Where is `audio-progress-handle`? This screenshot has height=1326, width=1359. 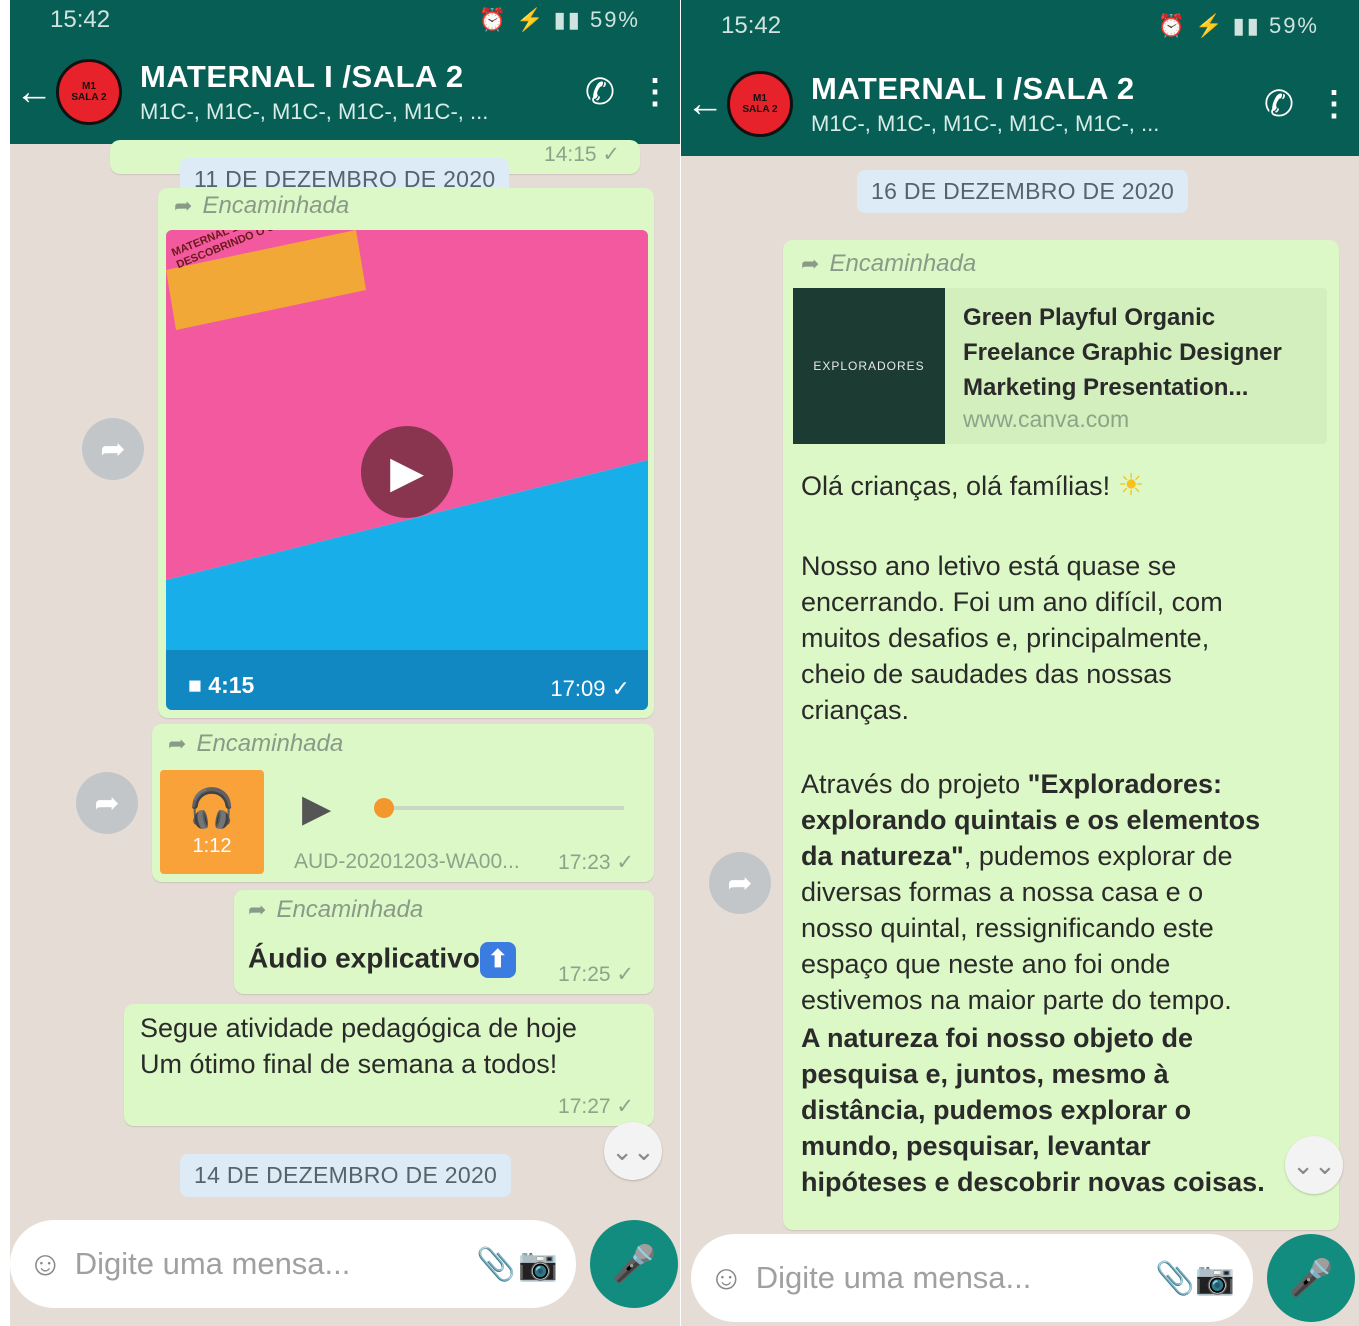
audio-progress-handle is located at coordinates (384, 808).